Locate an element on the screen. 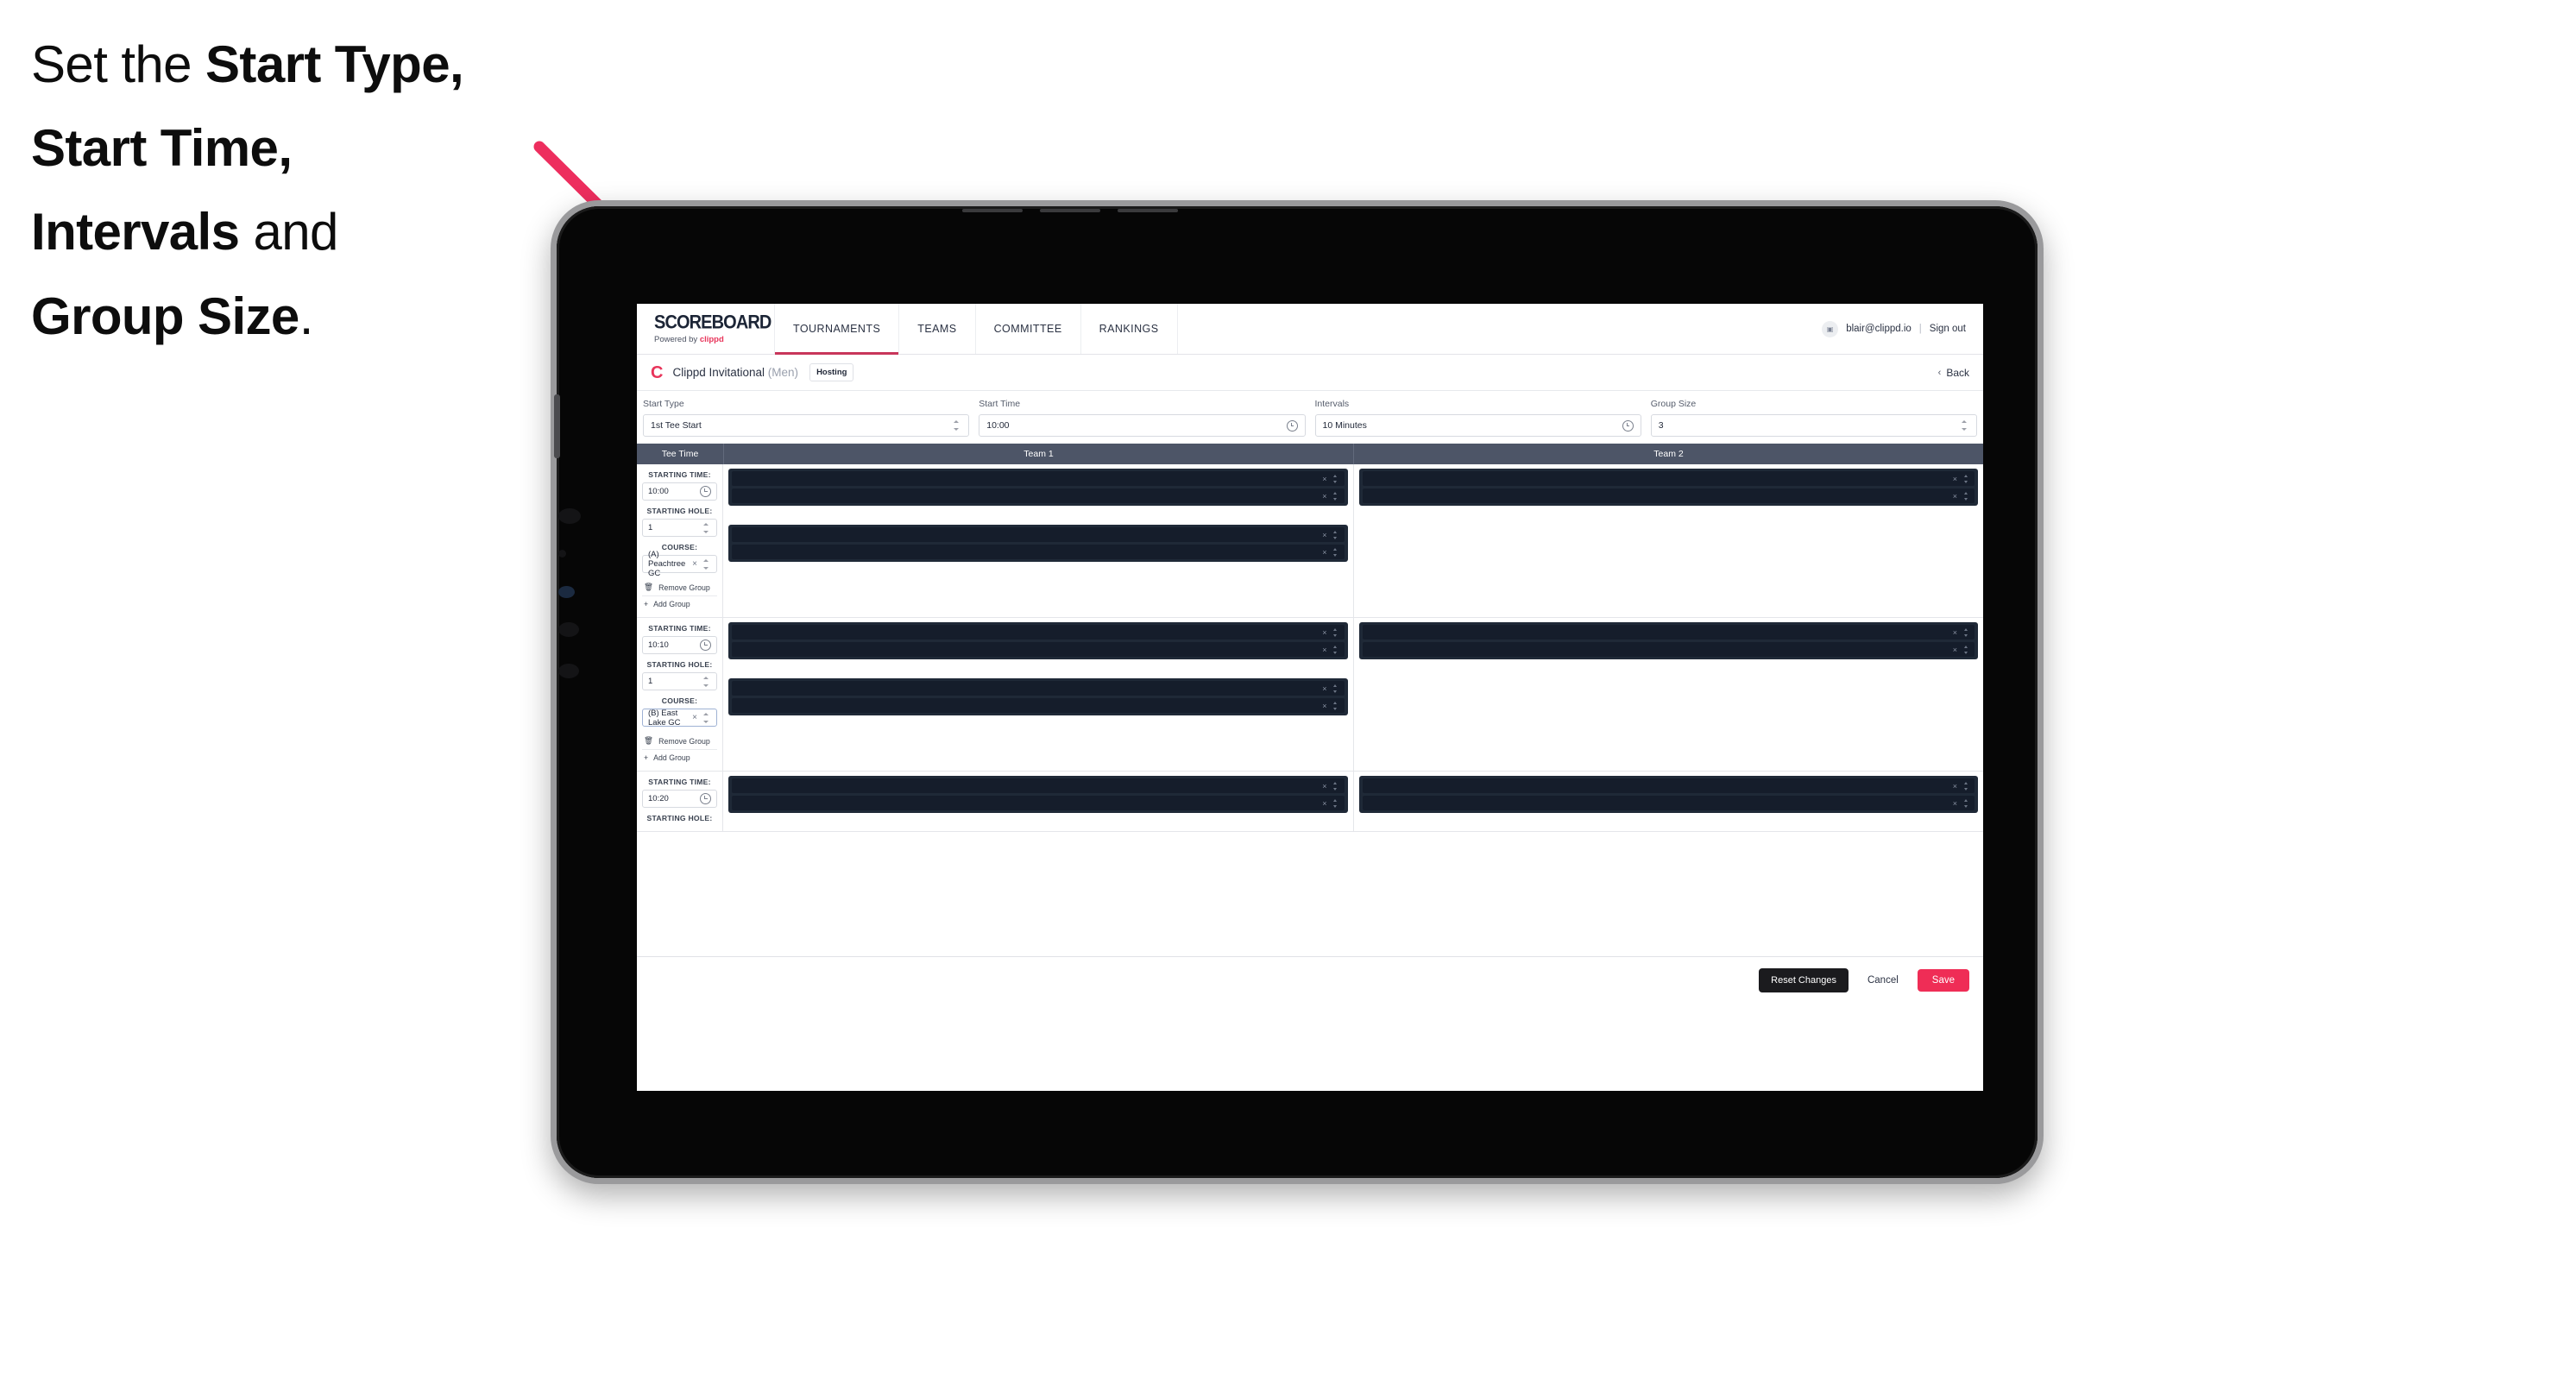 This screenshot has width=2576, height=1386. course-select: (A) Peachtree GC × is located at coordinates (680, 564).